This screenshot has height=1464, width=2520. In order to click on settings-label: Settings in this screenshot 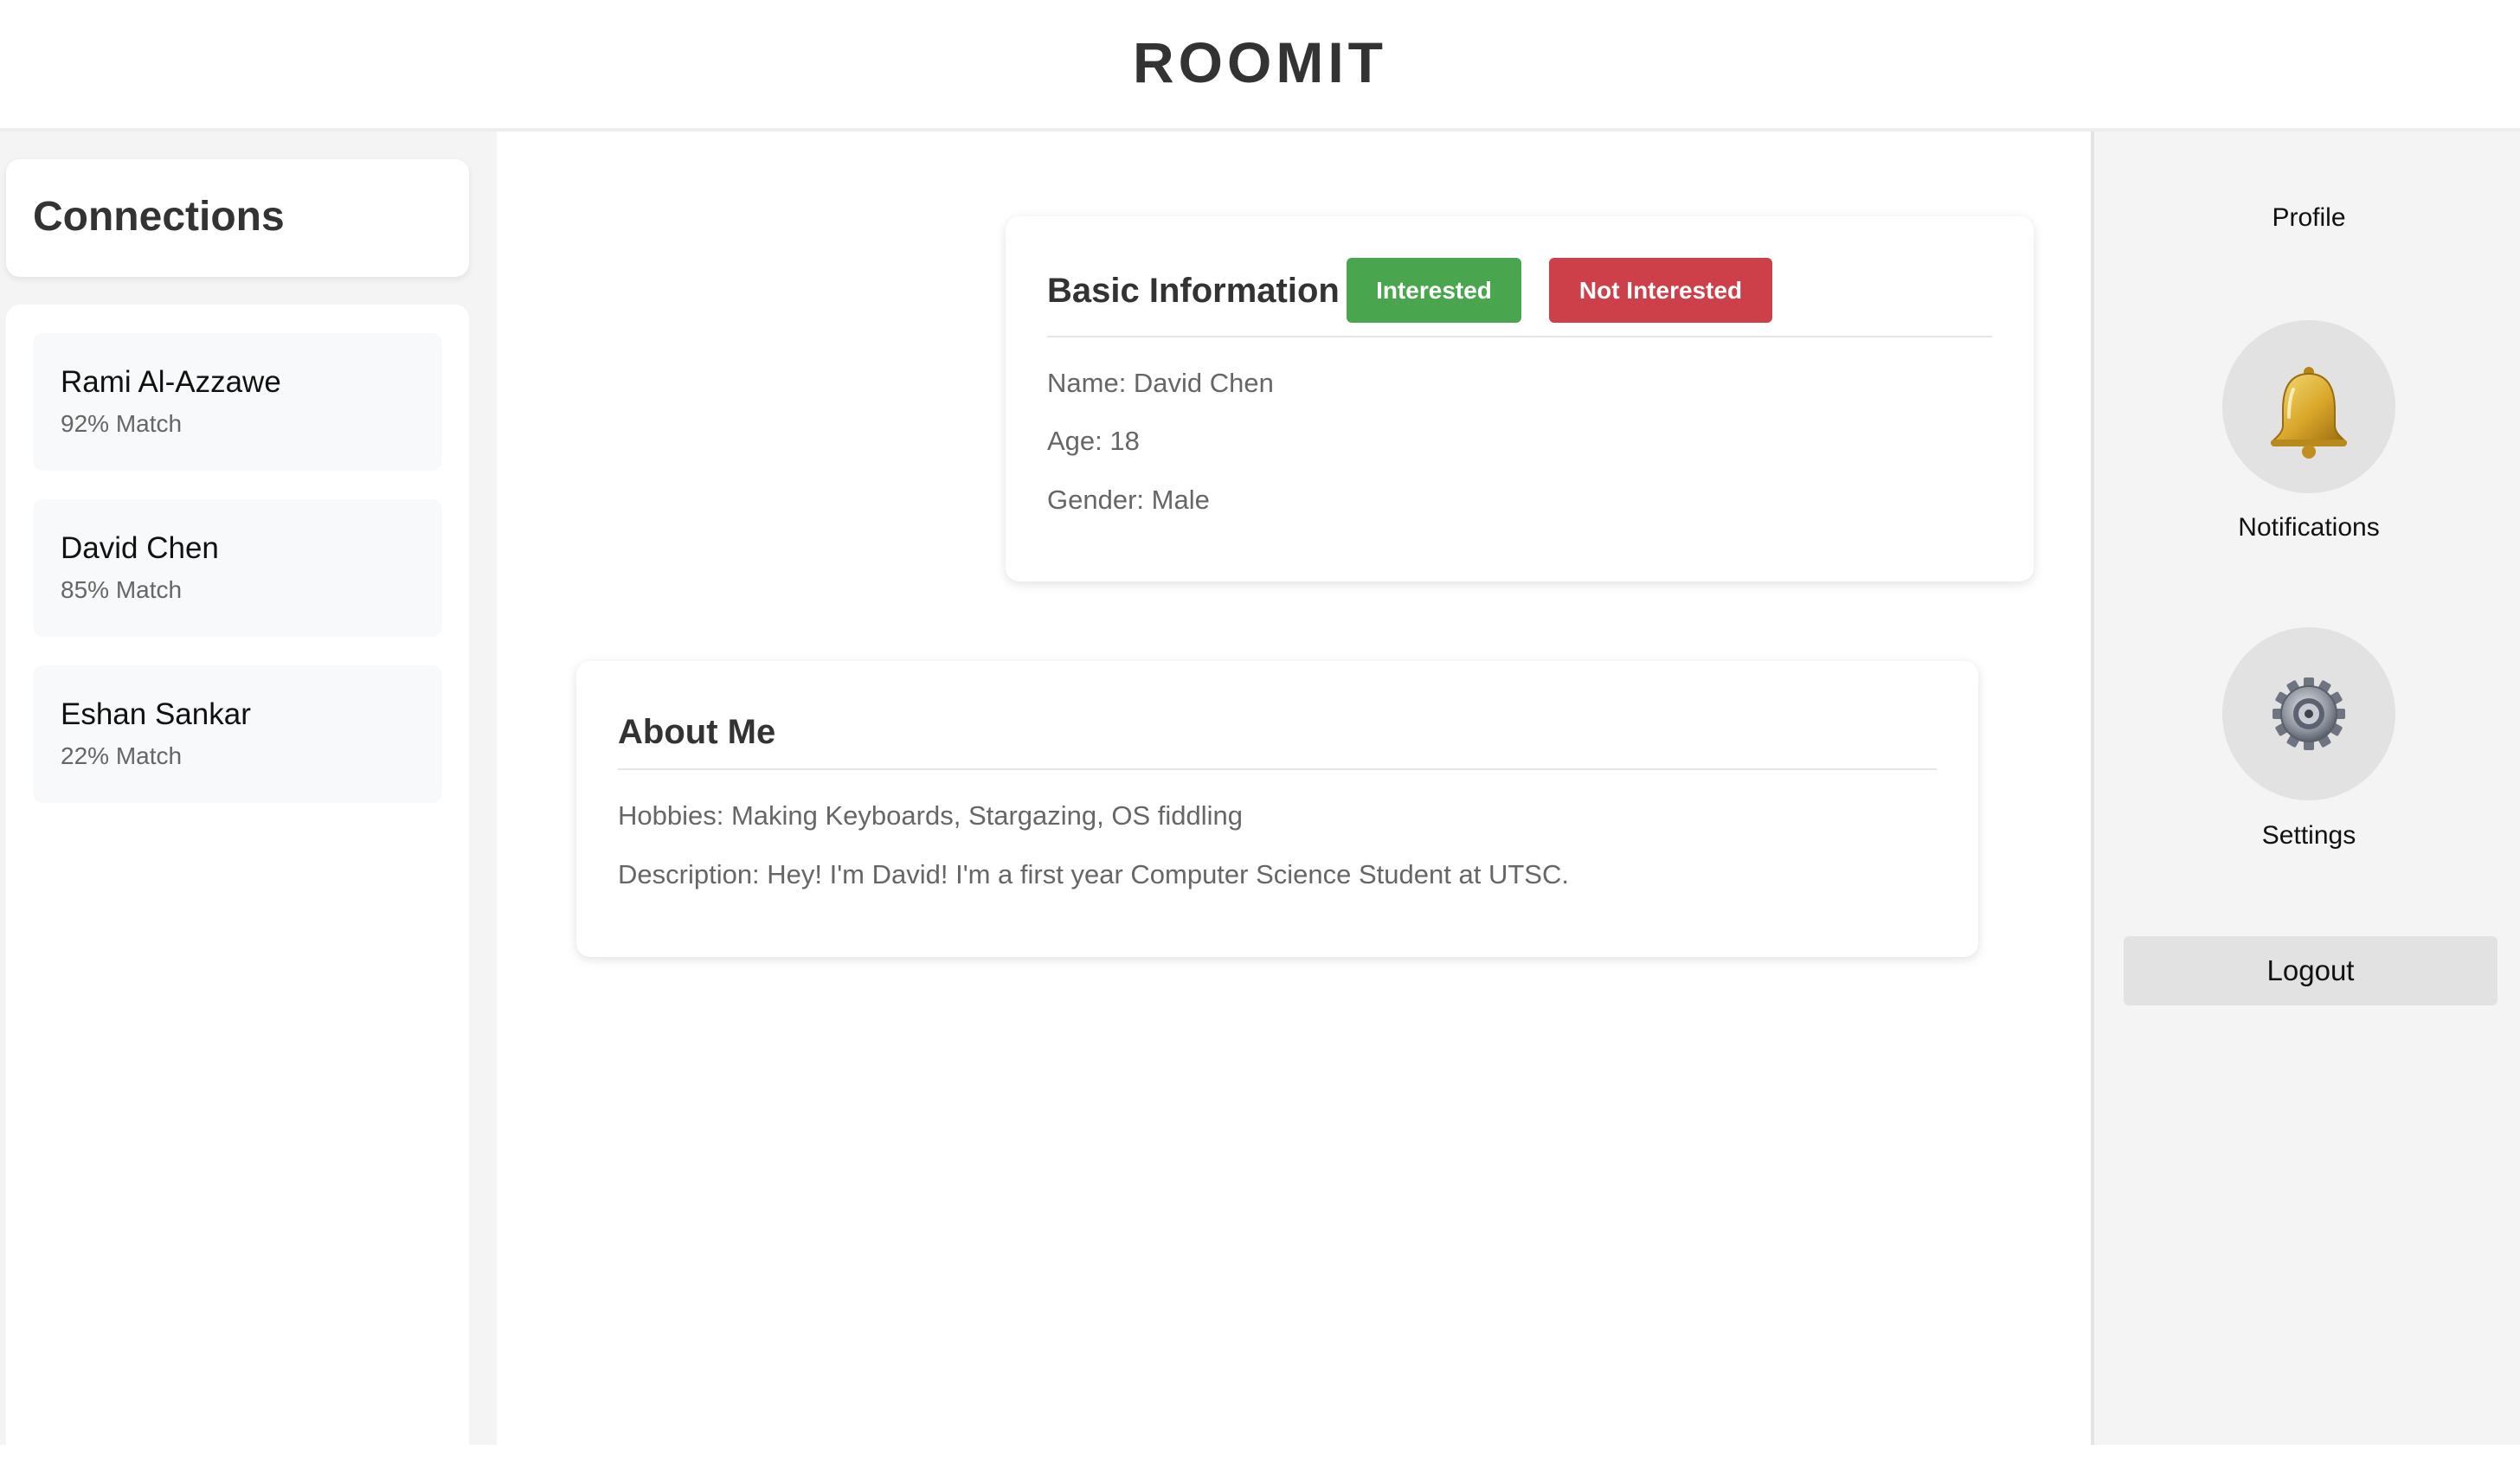, I will do `click(2307, 836)`.